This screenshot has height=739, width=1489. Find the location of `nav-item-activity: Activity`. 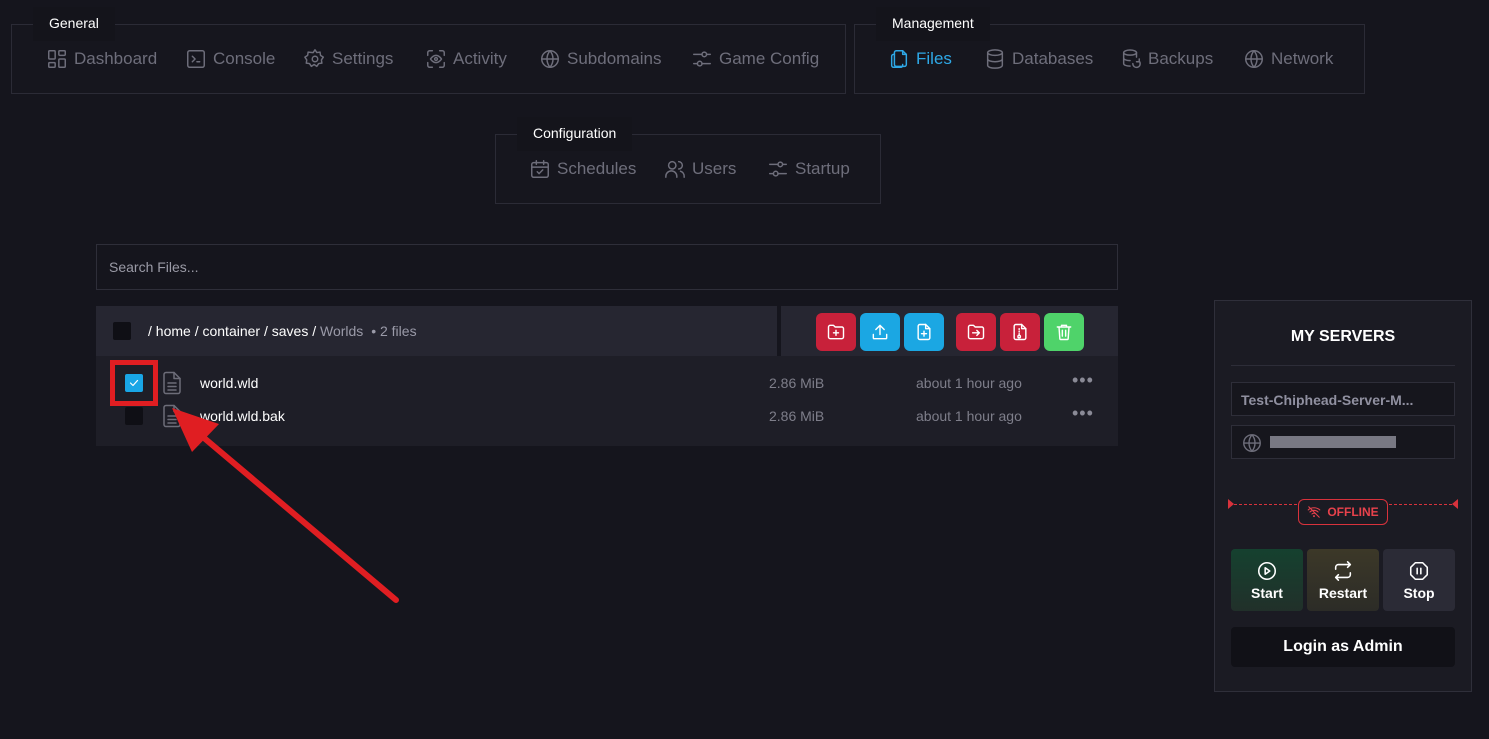

nav-item-activity: Activity is located at coordinates (466, 59).